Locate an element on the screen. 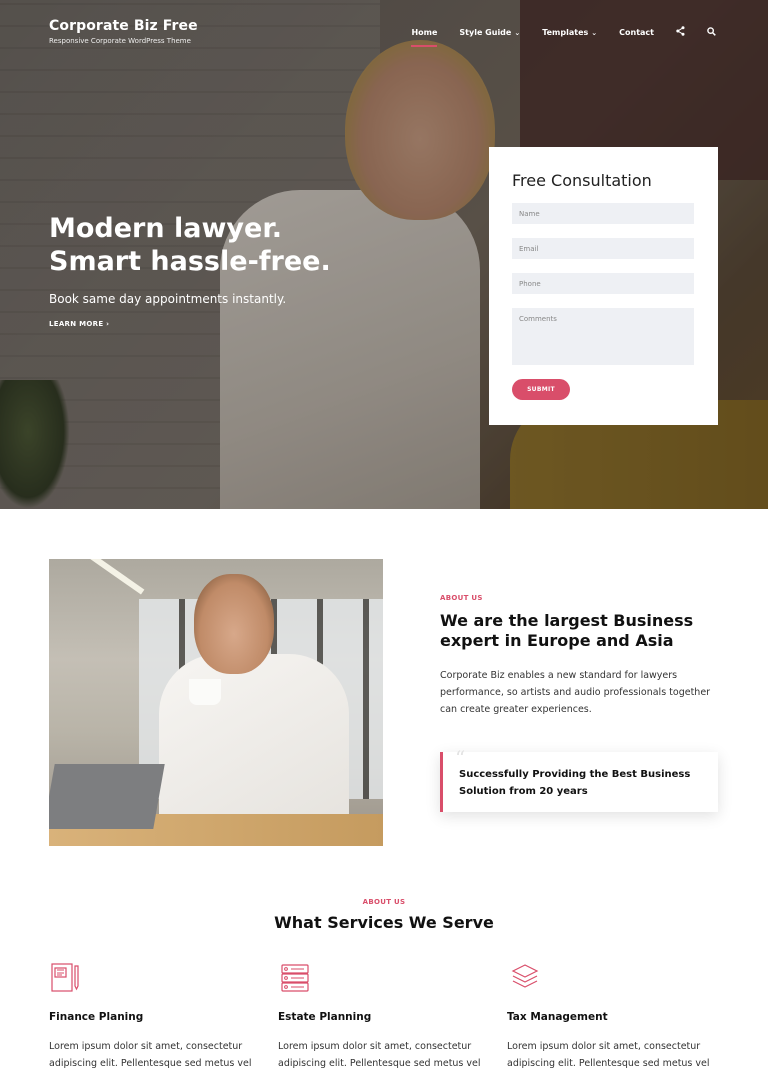  about-photo is located at coordinates (216, 702).